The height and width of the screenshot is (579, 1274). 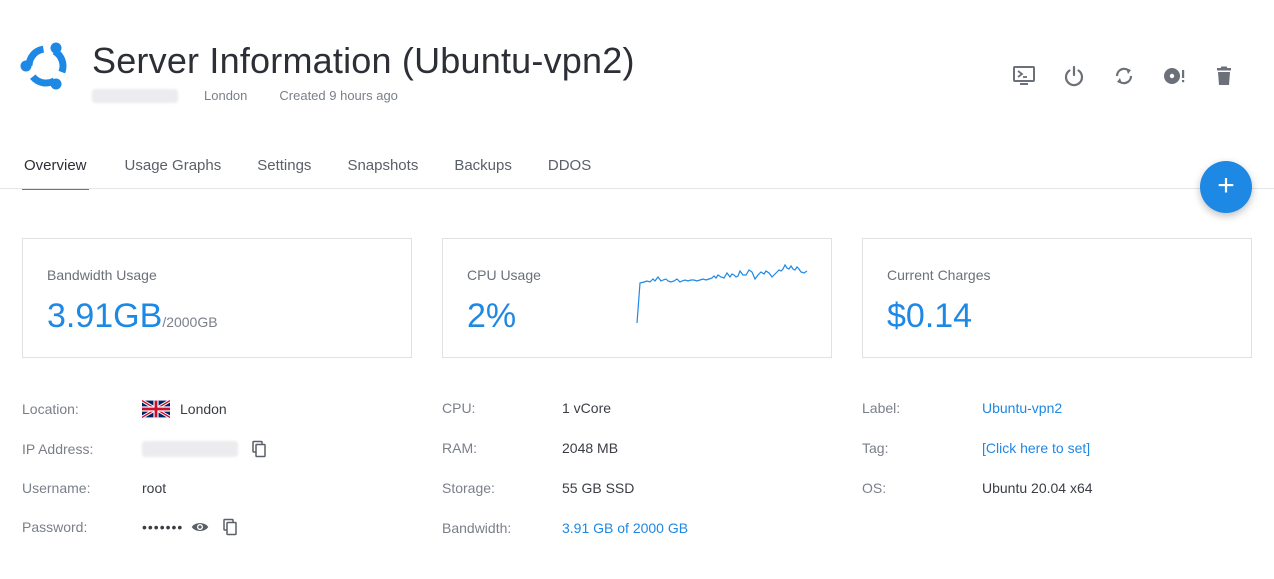 What do you see at coordinates (56, 488) in the screenshot?
I see `username-label: Username:` at bounding box center [56, 488].